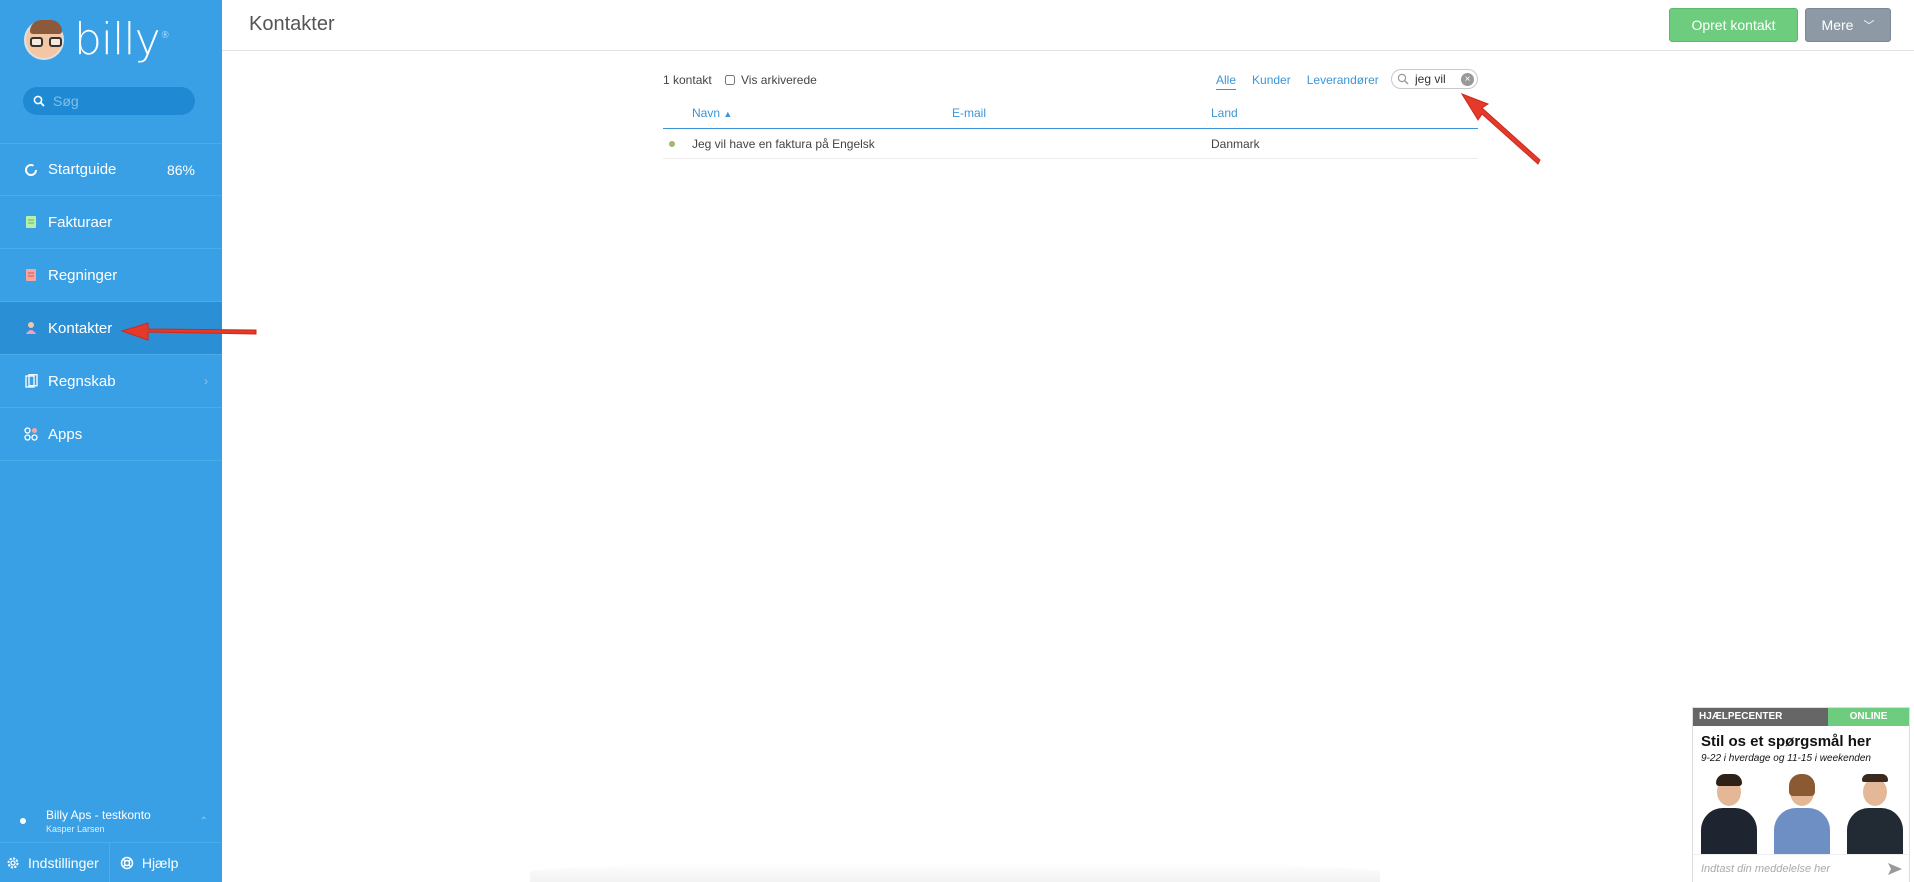 This screenshot has width=1914, height=882. I want to click on gear-icon, so click(13, 862).